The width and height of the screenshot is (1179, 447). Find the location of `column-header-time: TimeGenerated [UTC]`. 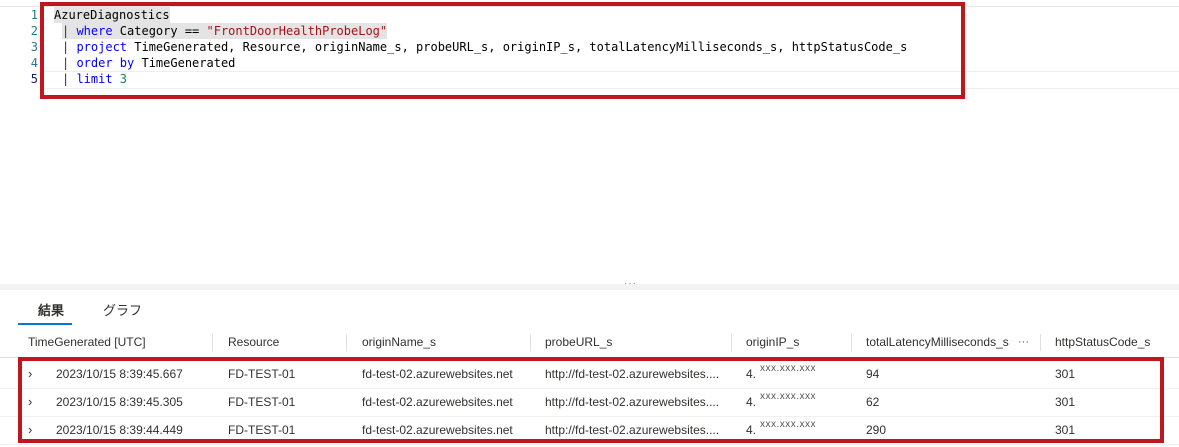

column-header-time: TimeGenerated [UTC] is located at coordinates (87, 342).